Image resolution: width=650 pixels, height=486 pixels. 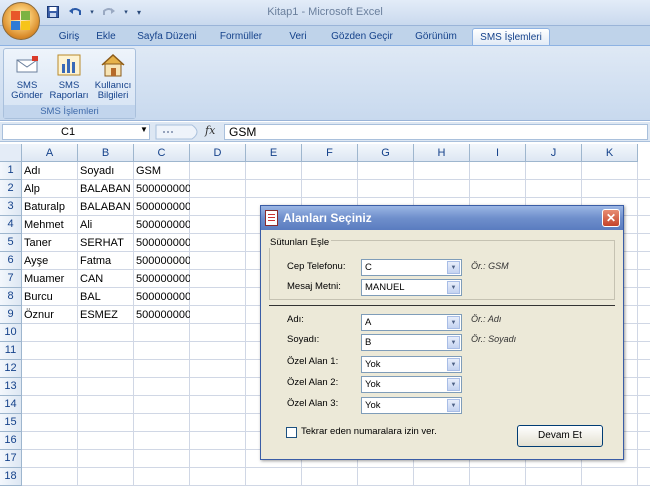 I want to click on row-header-14: 14, so click(x=11, y=405).